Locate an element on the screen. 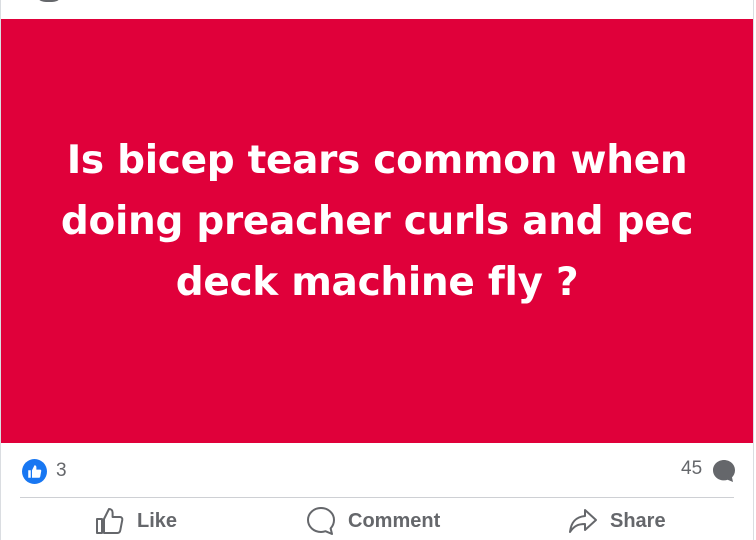  comment-button-label: Comment is located at coordinates (394, 520).